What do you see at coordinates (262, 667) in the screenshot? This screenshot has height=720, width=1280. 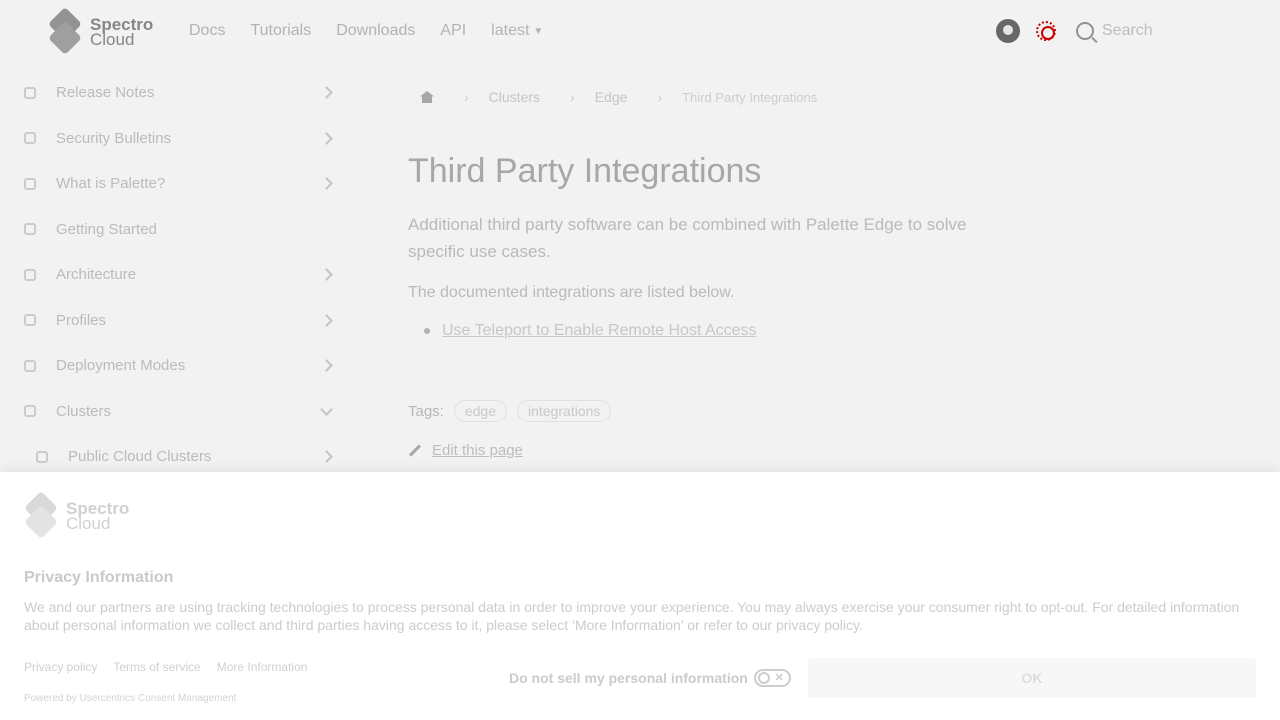 I see `more-information-link: More Information` at bounding box center [262, 667].